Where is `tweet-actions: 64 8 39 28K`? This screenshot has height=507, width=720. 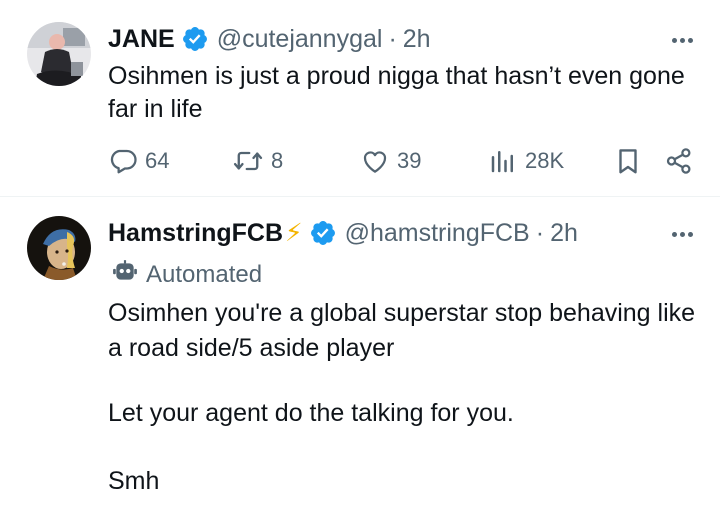 tweet-actions: 64 8 39 28K is located at coordinates (403, 161).